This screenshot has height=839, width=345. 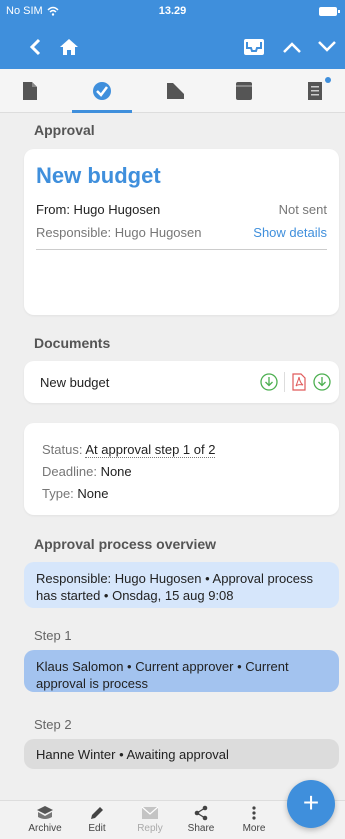 I want to click on from-row: From: Hugo Hugosen Not sent, so click(x=181, y=209).